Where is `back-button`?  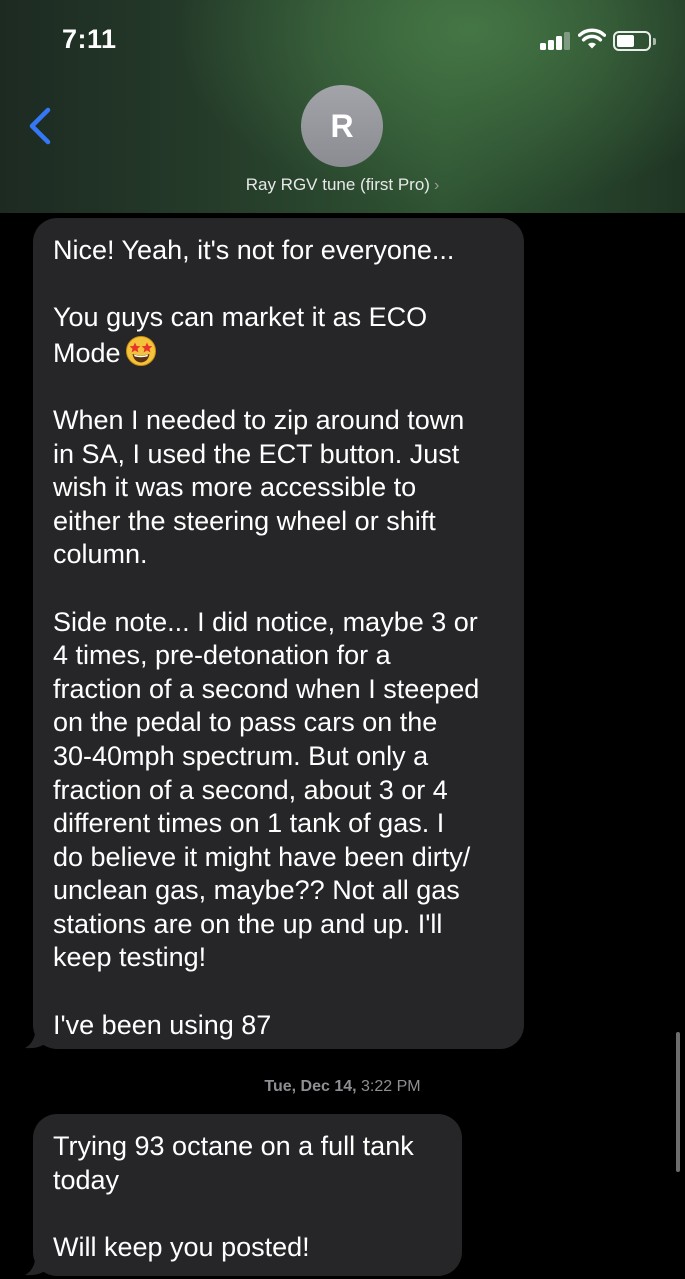 back-button is located at coordinates (40, 126).